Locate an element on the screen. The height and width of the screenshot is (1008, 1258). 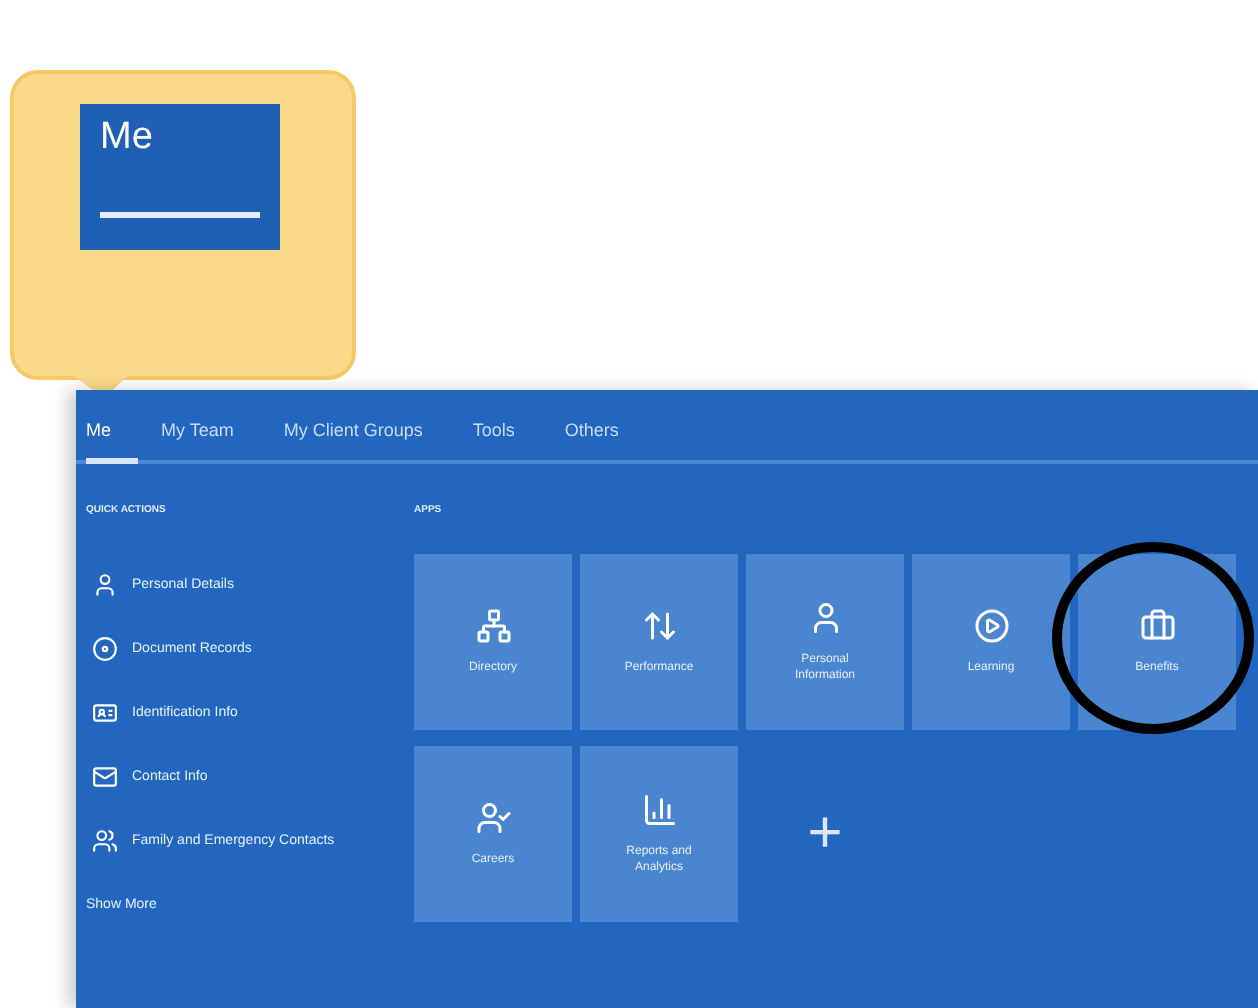
disc-icon is located at coordinates (105, 649).